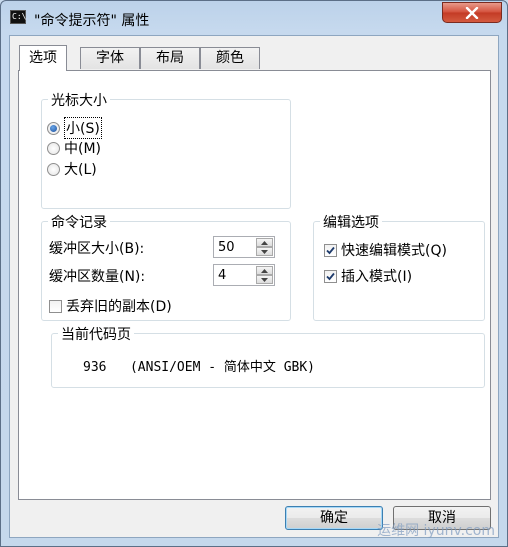  I want to click on cursor-medium-radio, so click(53, 148).